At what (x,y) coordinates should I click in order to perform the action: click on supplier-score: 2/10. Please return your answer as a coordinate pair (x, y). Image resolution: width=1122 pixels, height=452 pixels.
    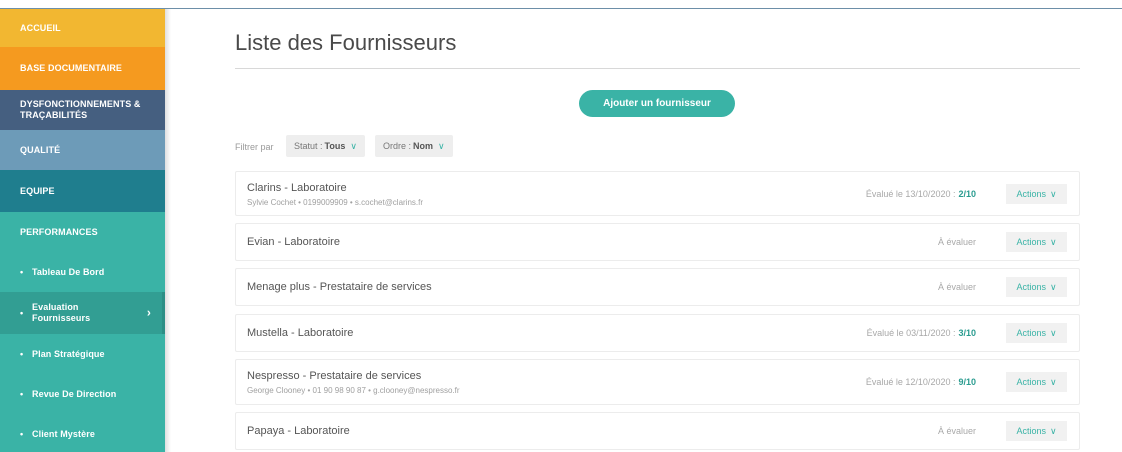
    Looking at the image, I should click on (967, 194).